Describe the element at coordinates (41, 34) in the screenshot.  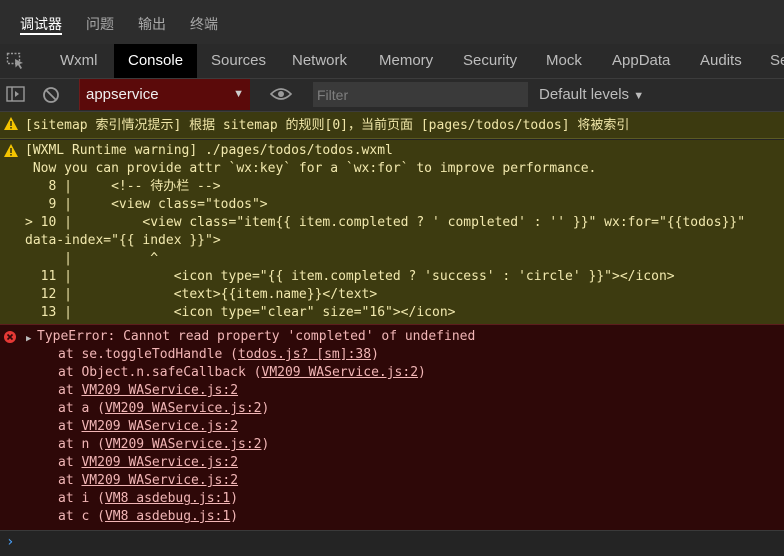
I see `active-tab-underline` at that location.